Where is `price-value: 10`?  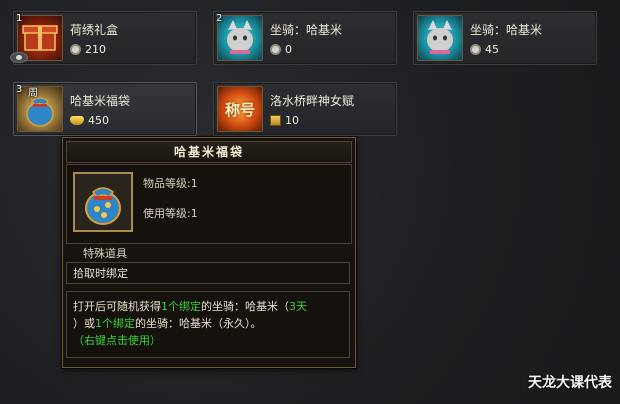 price-value: 10 is located at coordinates (292, 120).